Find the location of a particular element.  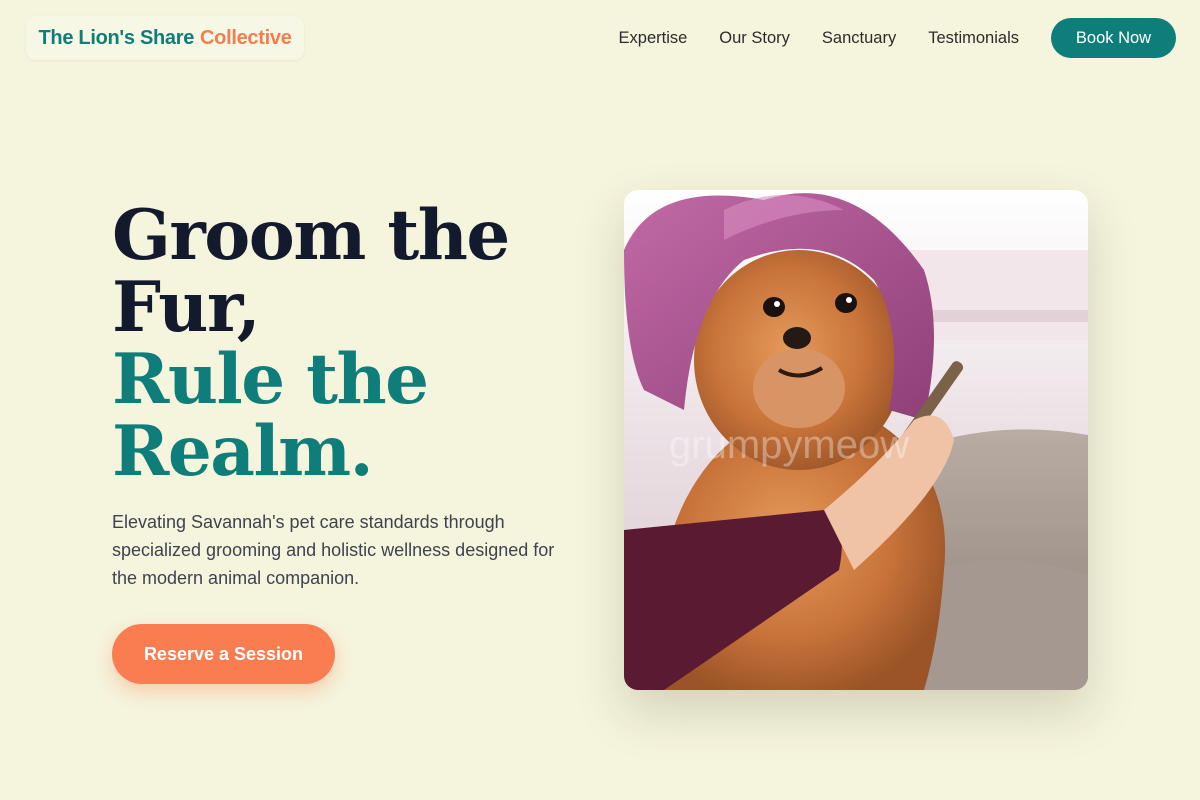

brand-name-accent: Collective is located at coordinates (246, 37).